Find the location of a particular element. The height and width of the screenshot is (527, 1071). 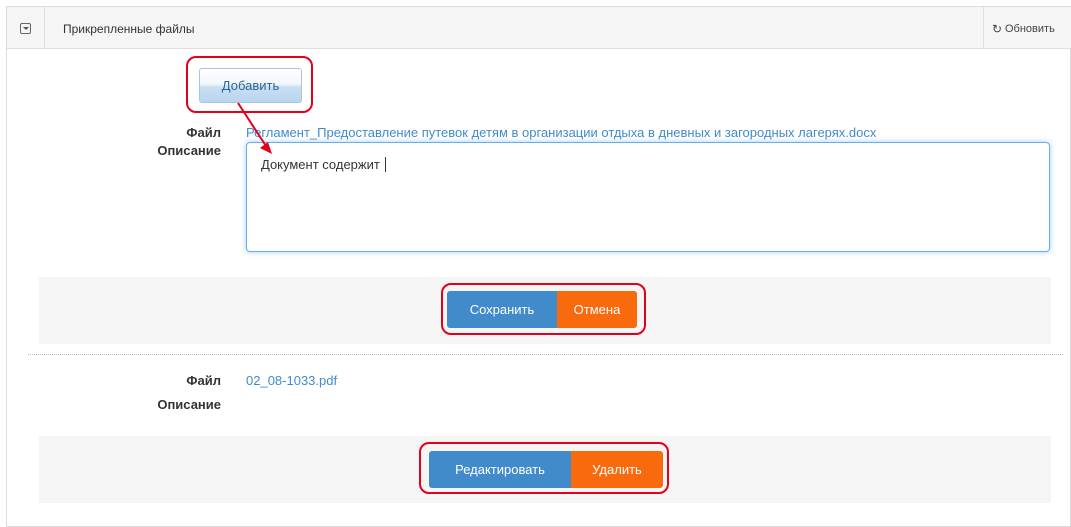

highlight-add is located at coordinates (249, 84).